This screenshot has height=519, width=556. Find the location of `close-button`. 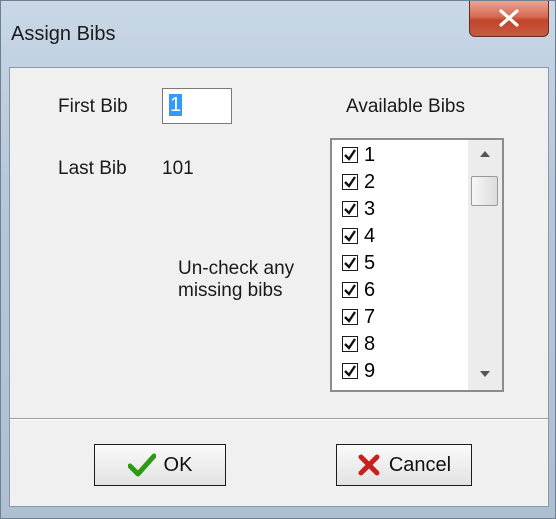

close-button is located at coordinates (509, 19).